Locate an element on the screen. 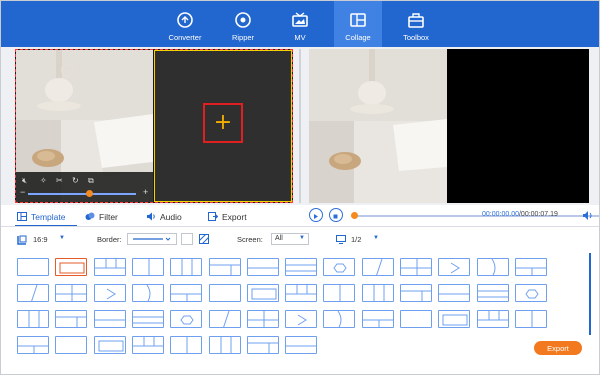 This screenshot has height=375, width=600. play-icon is located at coordinates (316, 216).